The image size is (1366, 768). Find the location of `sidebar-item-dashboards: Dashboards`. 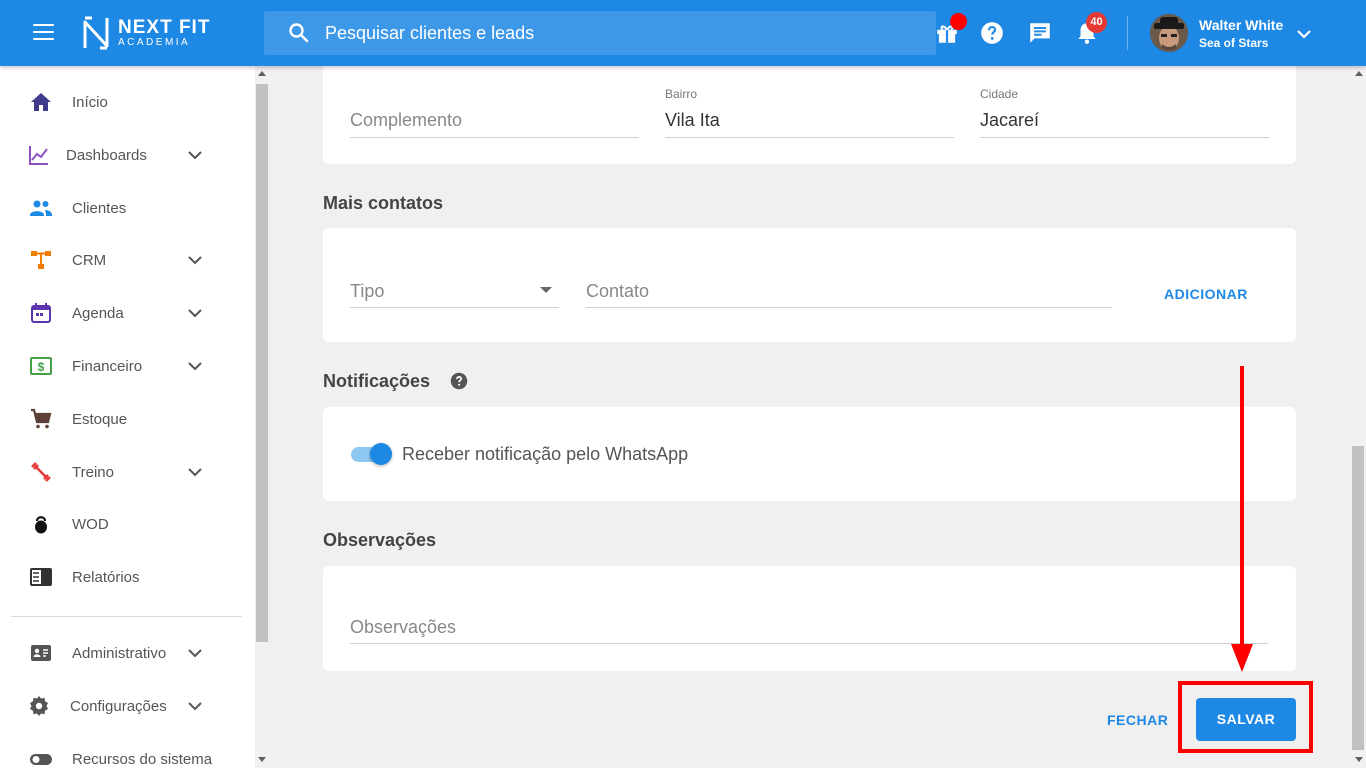

sidebar-item-dashboards: Dashboards is located at coordinates (127, 155).